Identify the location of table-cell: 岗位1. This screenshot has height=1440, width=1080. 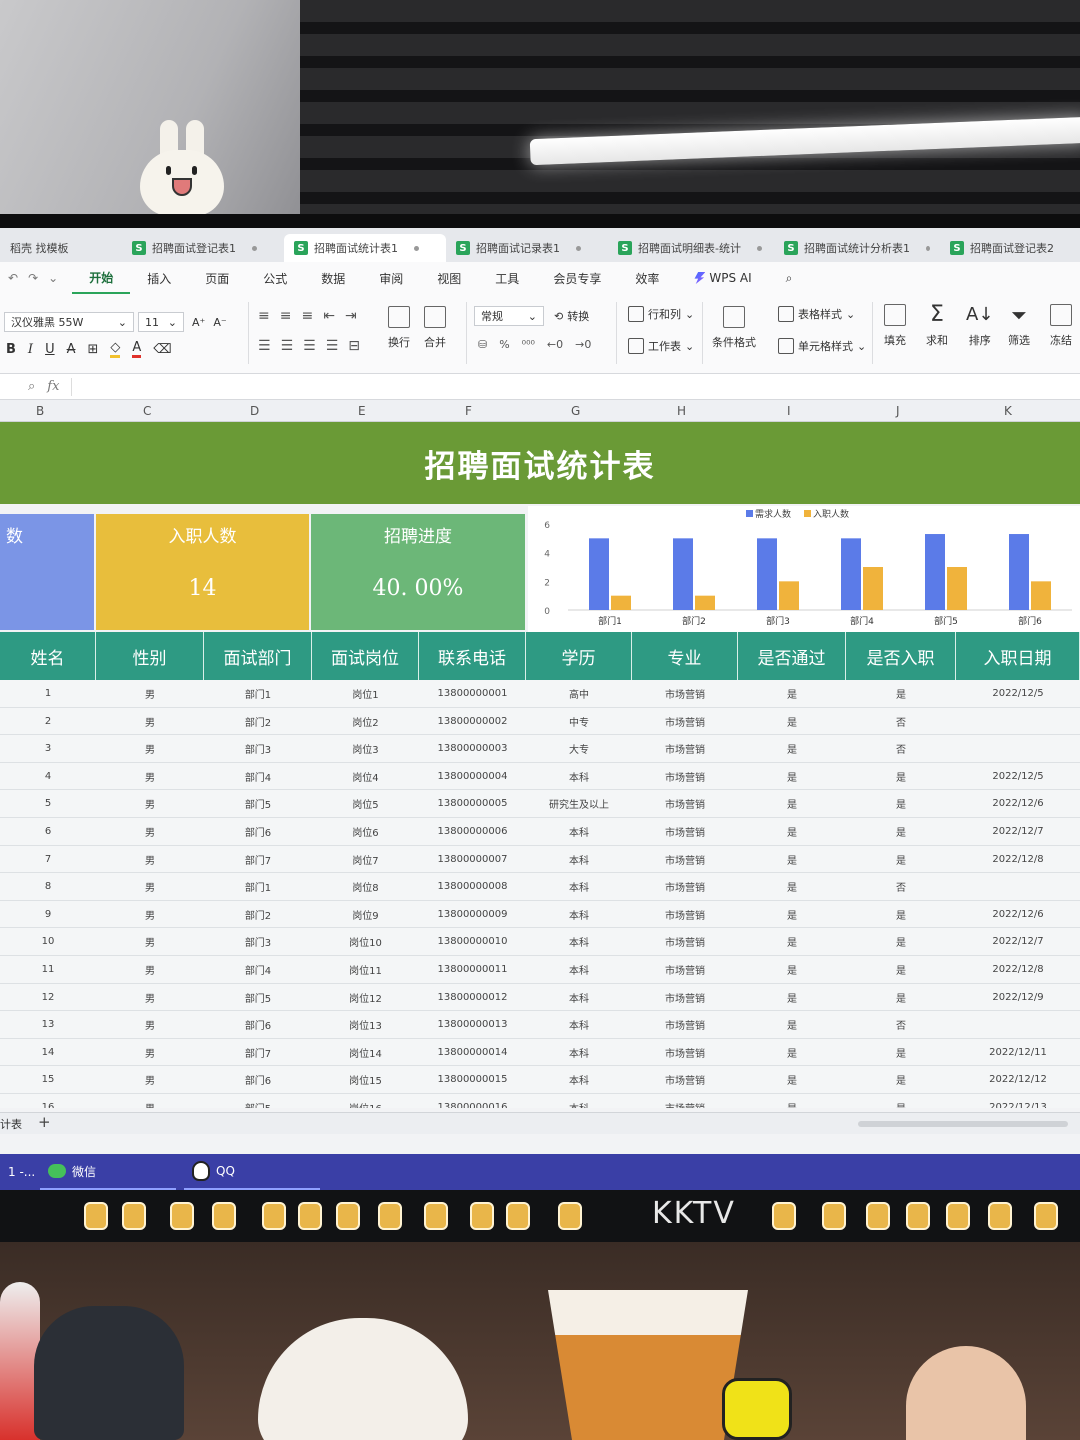
(365, 693).